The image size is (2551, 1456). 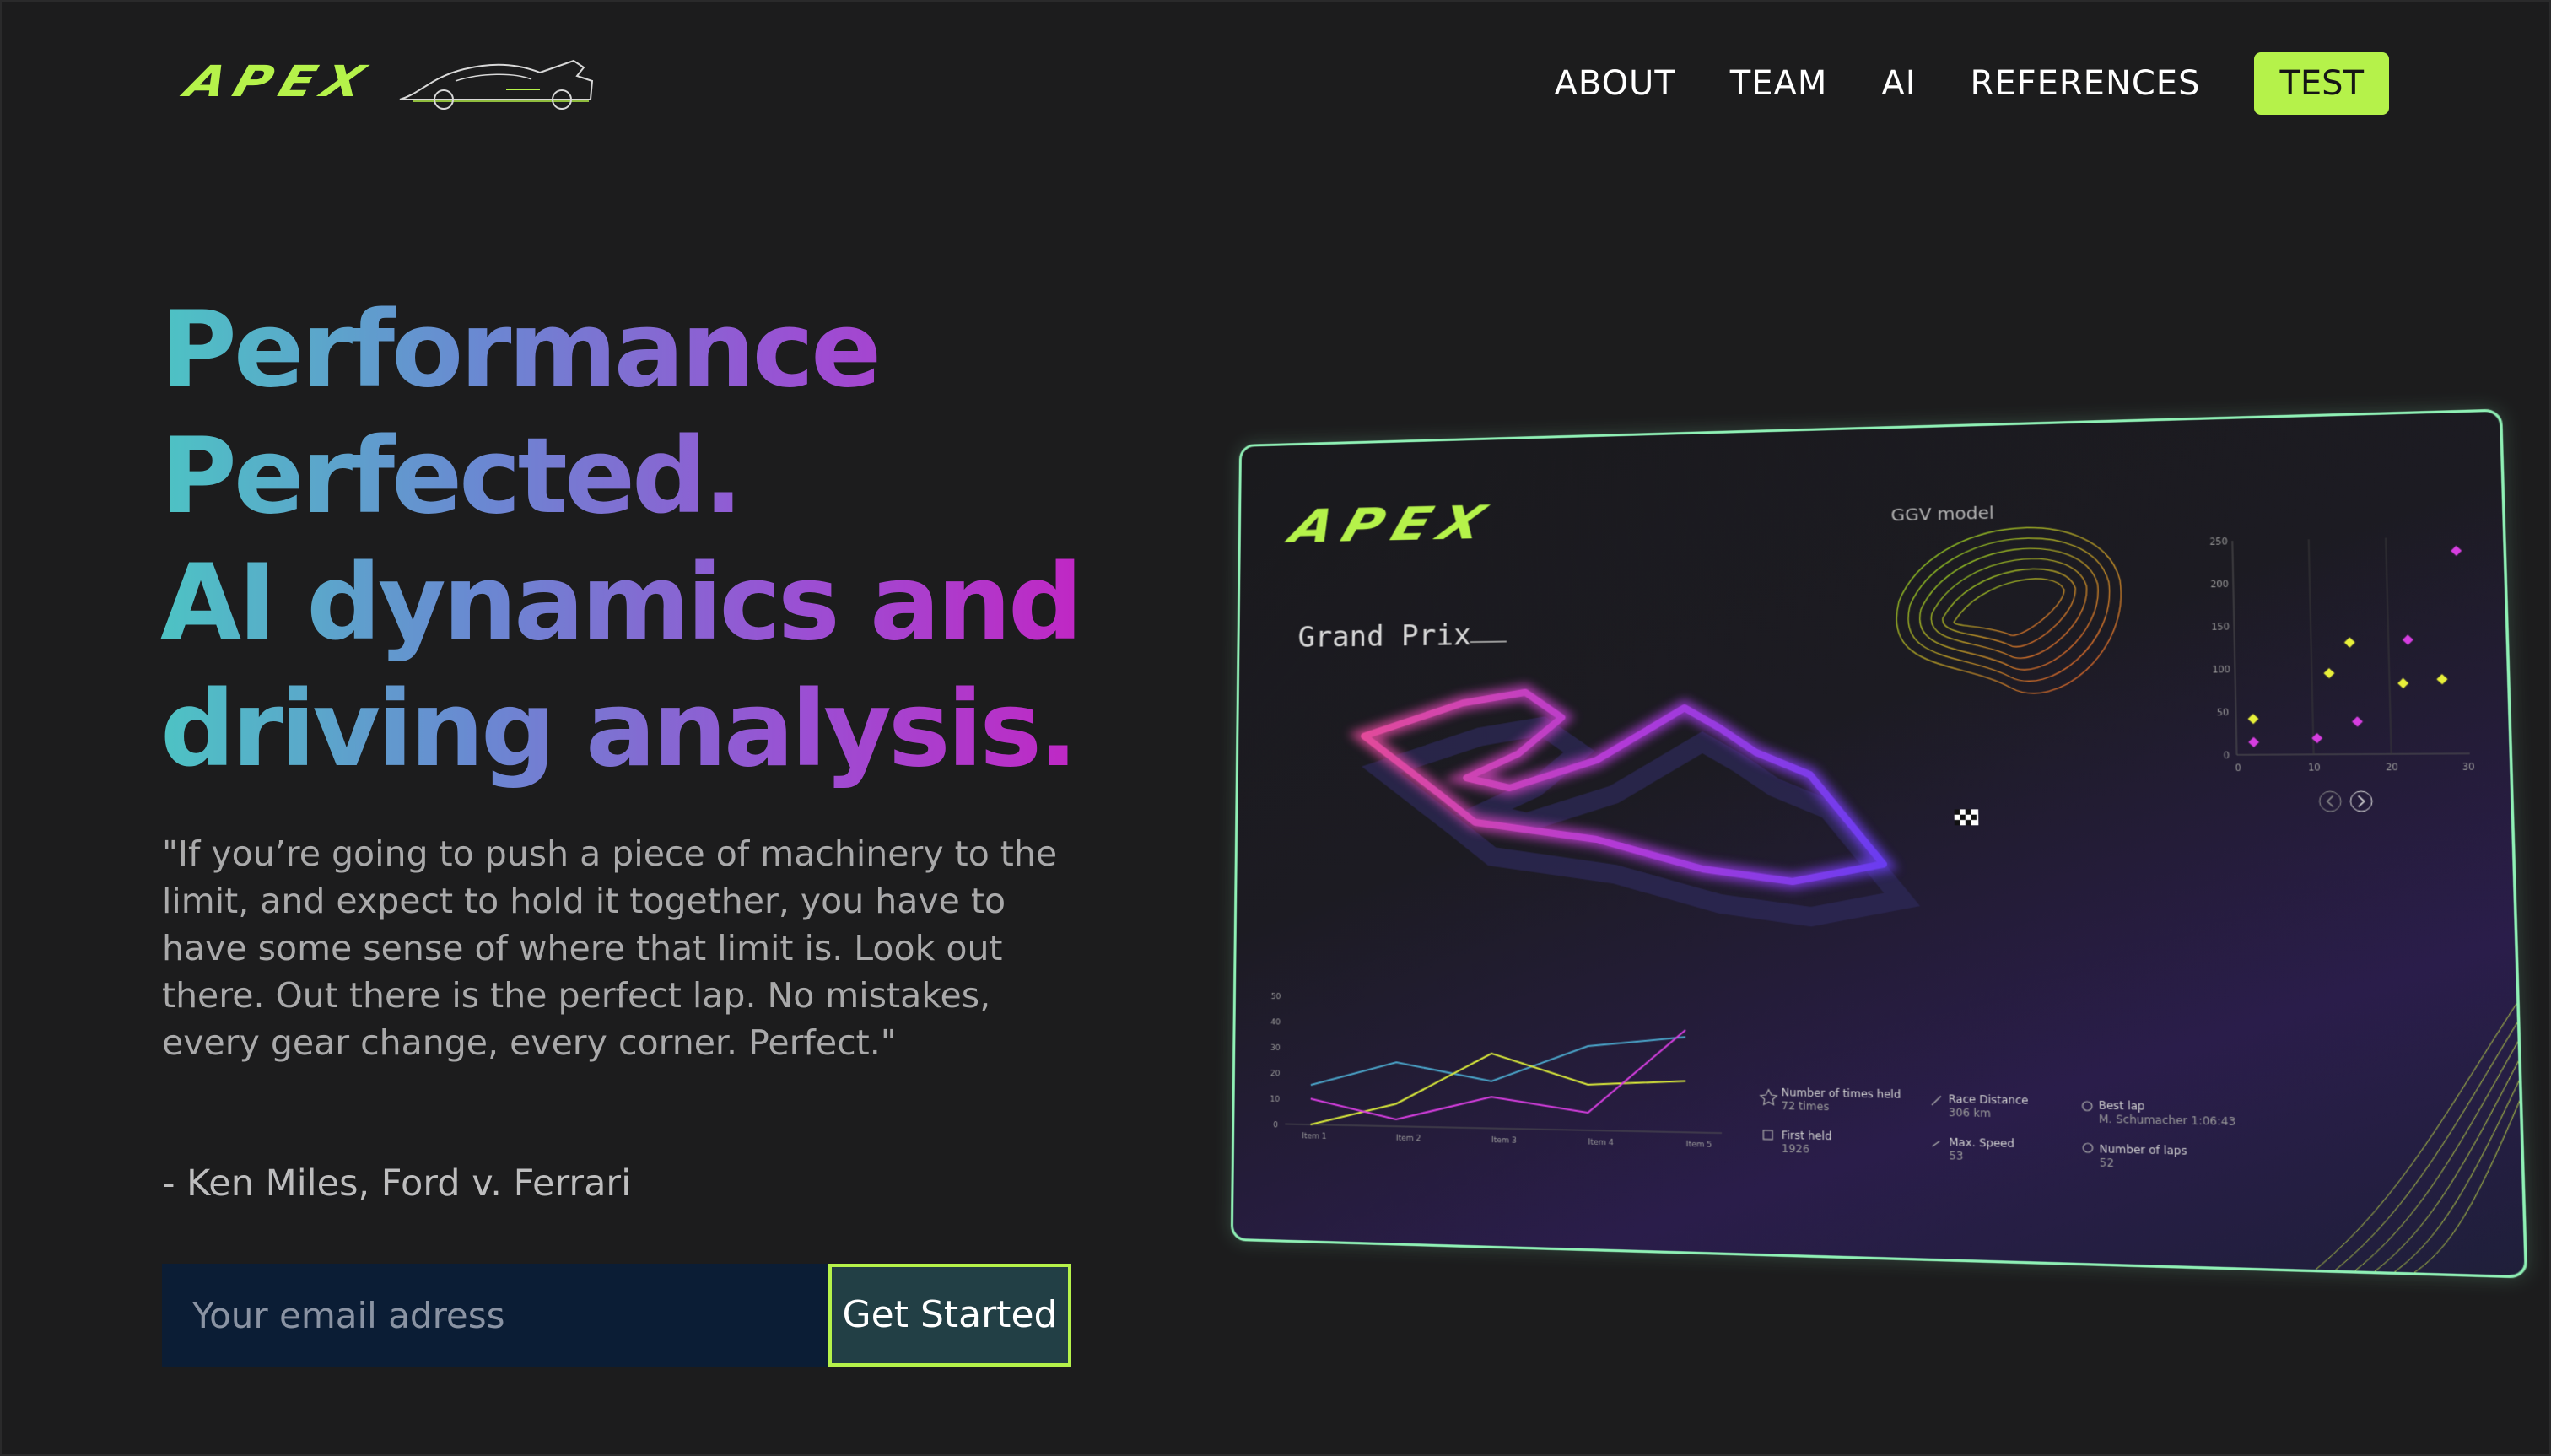 I want to click on scatter-x-tick: 10, so click(x=2314, y=768).